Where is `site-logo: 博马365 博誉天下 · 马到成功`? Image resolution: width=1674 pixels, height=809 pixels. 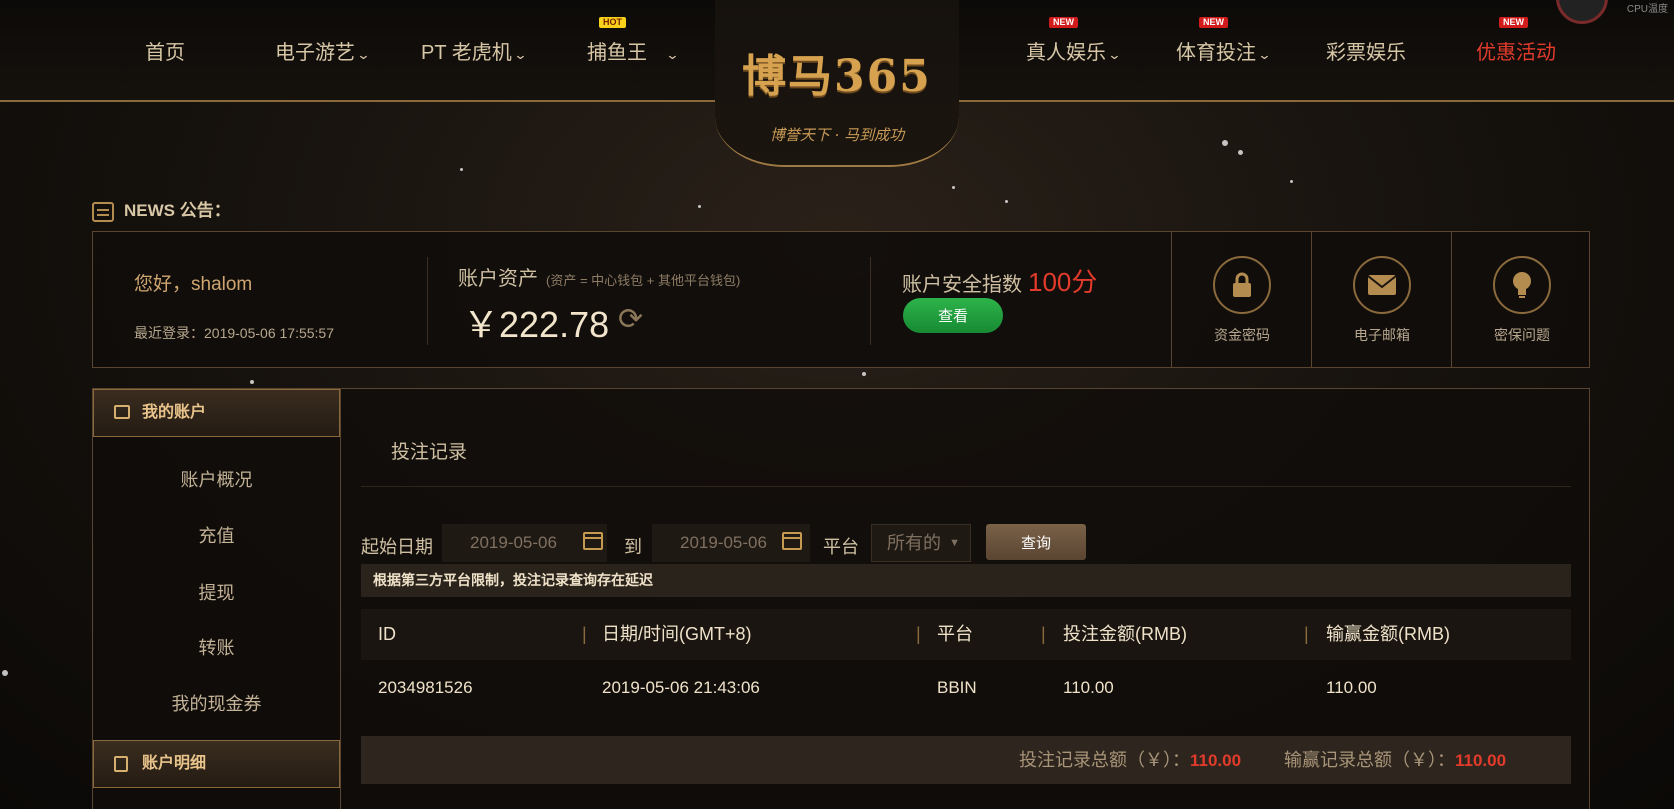 site-logo: 博马365 博誉天下 · 马到成功 is located at coordinates (837, 83).